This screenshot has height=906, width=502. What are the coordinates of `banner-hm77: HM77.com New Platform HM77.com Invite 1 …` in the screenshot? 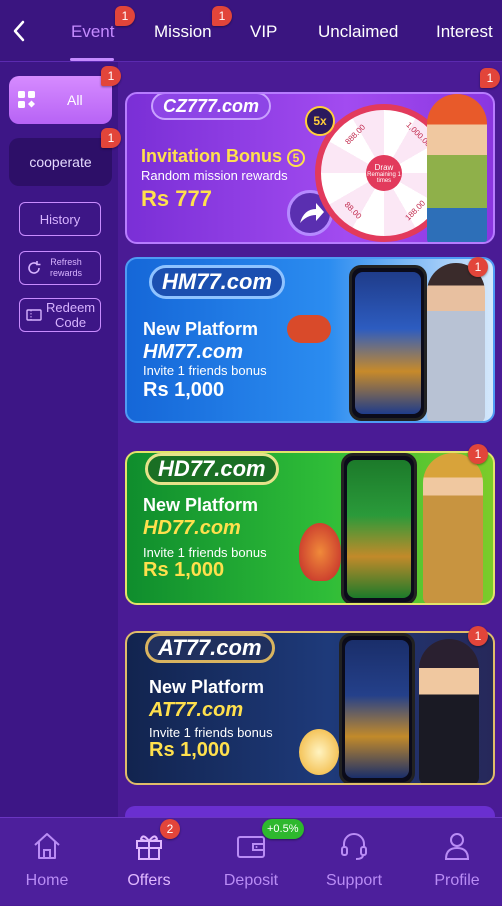 It's located at (310, 340).